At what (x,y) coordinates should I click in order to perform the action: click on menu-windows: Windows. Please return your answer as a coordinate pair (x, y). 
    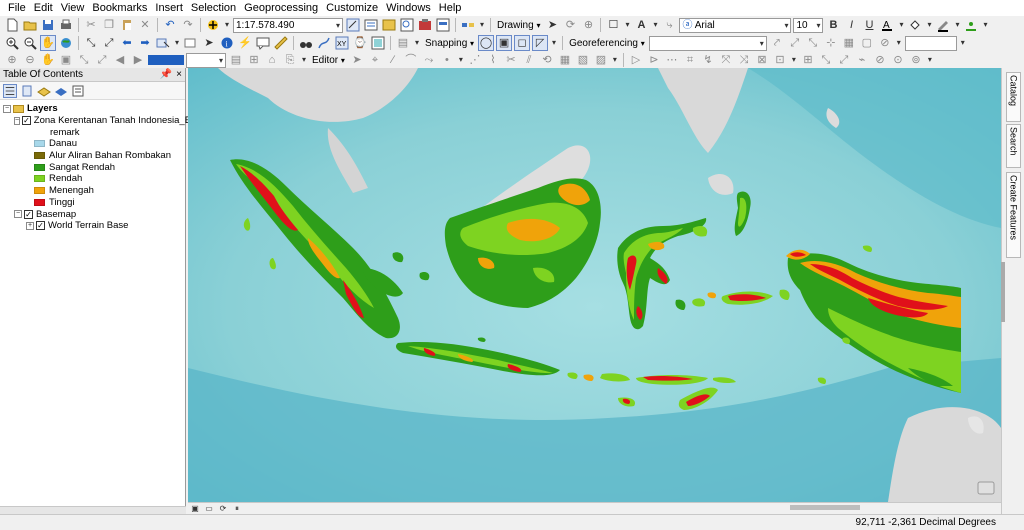
    Looking at the image, I should click on (408, 8).